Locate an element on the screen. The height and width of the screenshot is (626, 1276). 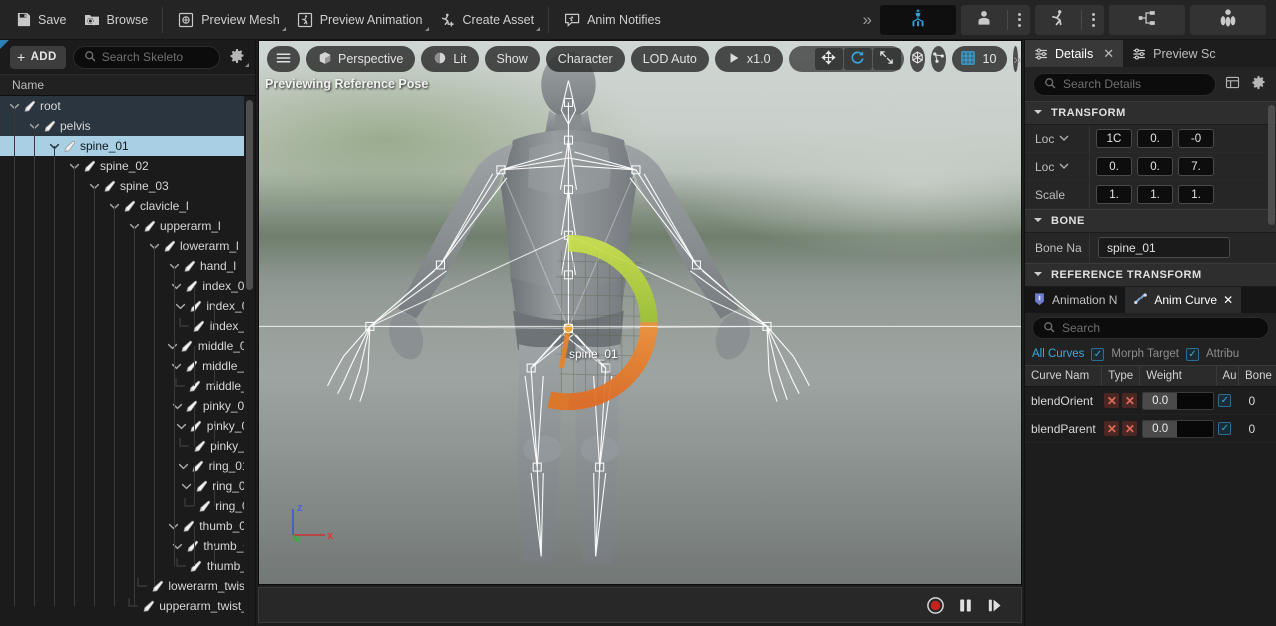
tab-animation-notifies: Animation N is located at coordinates (1075, 300).